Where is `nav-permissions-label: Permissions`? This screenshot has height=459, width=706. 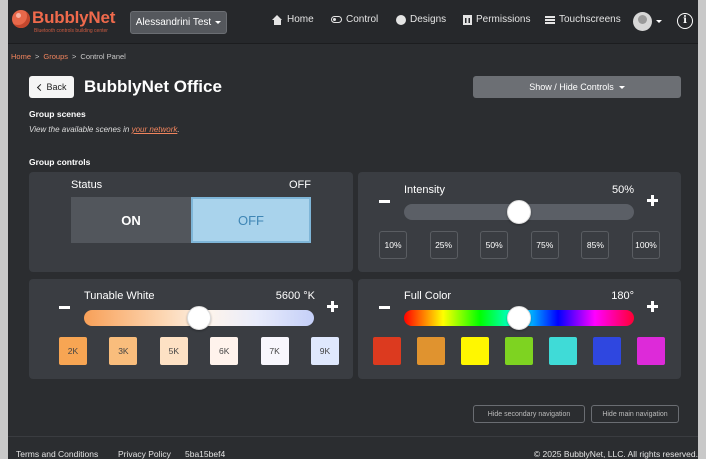
nav-permissions-label: Permissions is located at coordinates (503, 19).